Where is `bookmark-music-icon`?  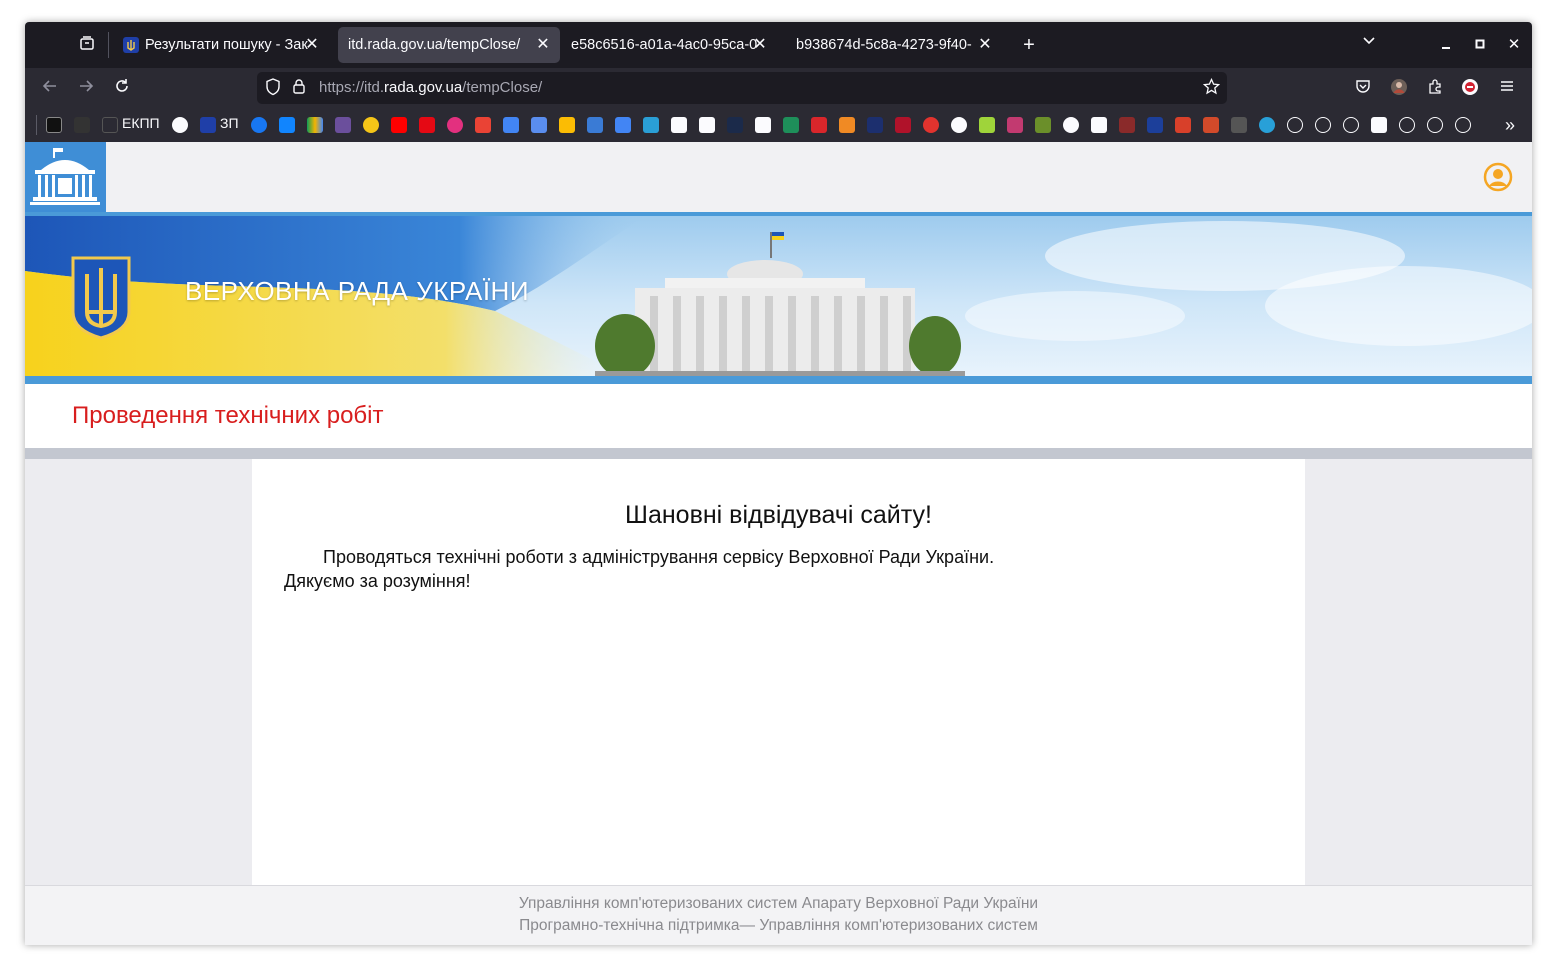
bookmark-music-icon is located at coordinates (455, 125).